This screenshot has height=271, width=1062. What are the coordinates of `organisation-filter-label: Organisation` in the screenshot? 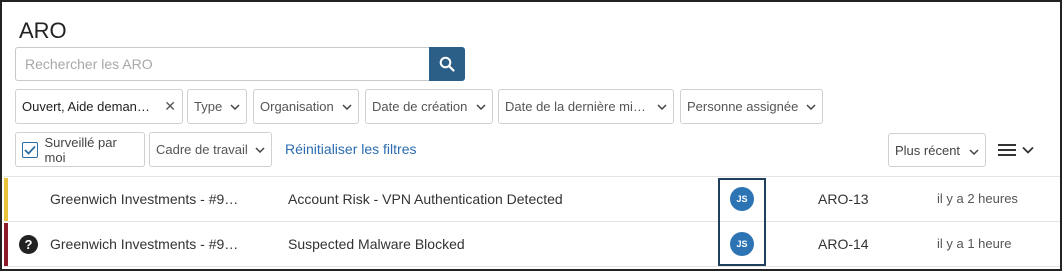 It's located at (297, 106).